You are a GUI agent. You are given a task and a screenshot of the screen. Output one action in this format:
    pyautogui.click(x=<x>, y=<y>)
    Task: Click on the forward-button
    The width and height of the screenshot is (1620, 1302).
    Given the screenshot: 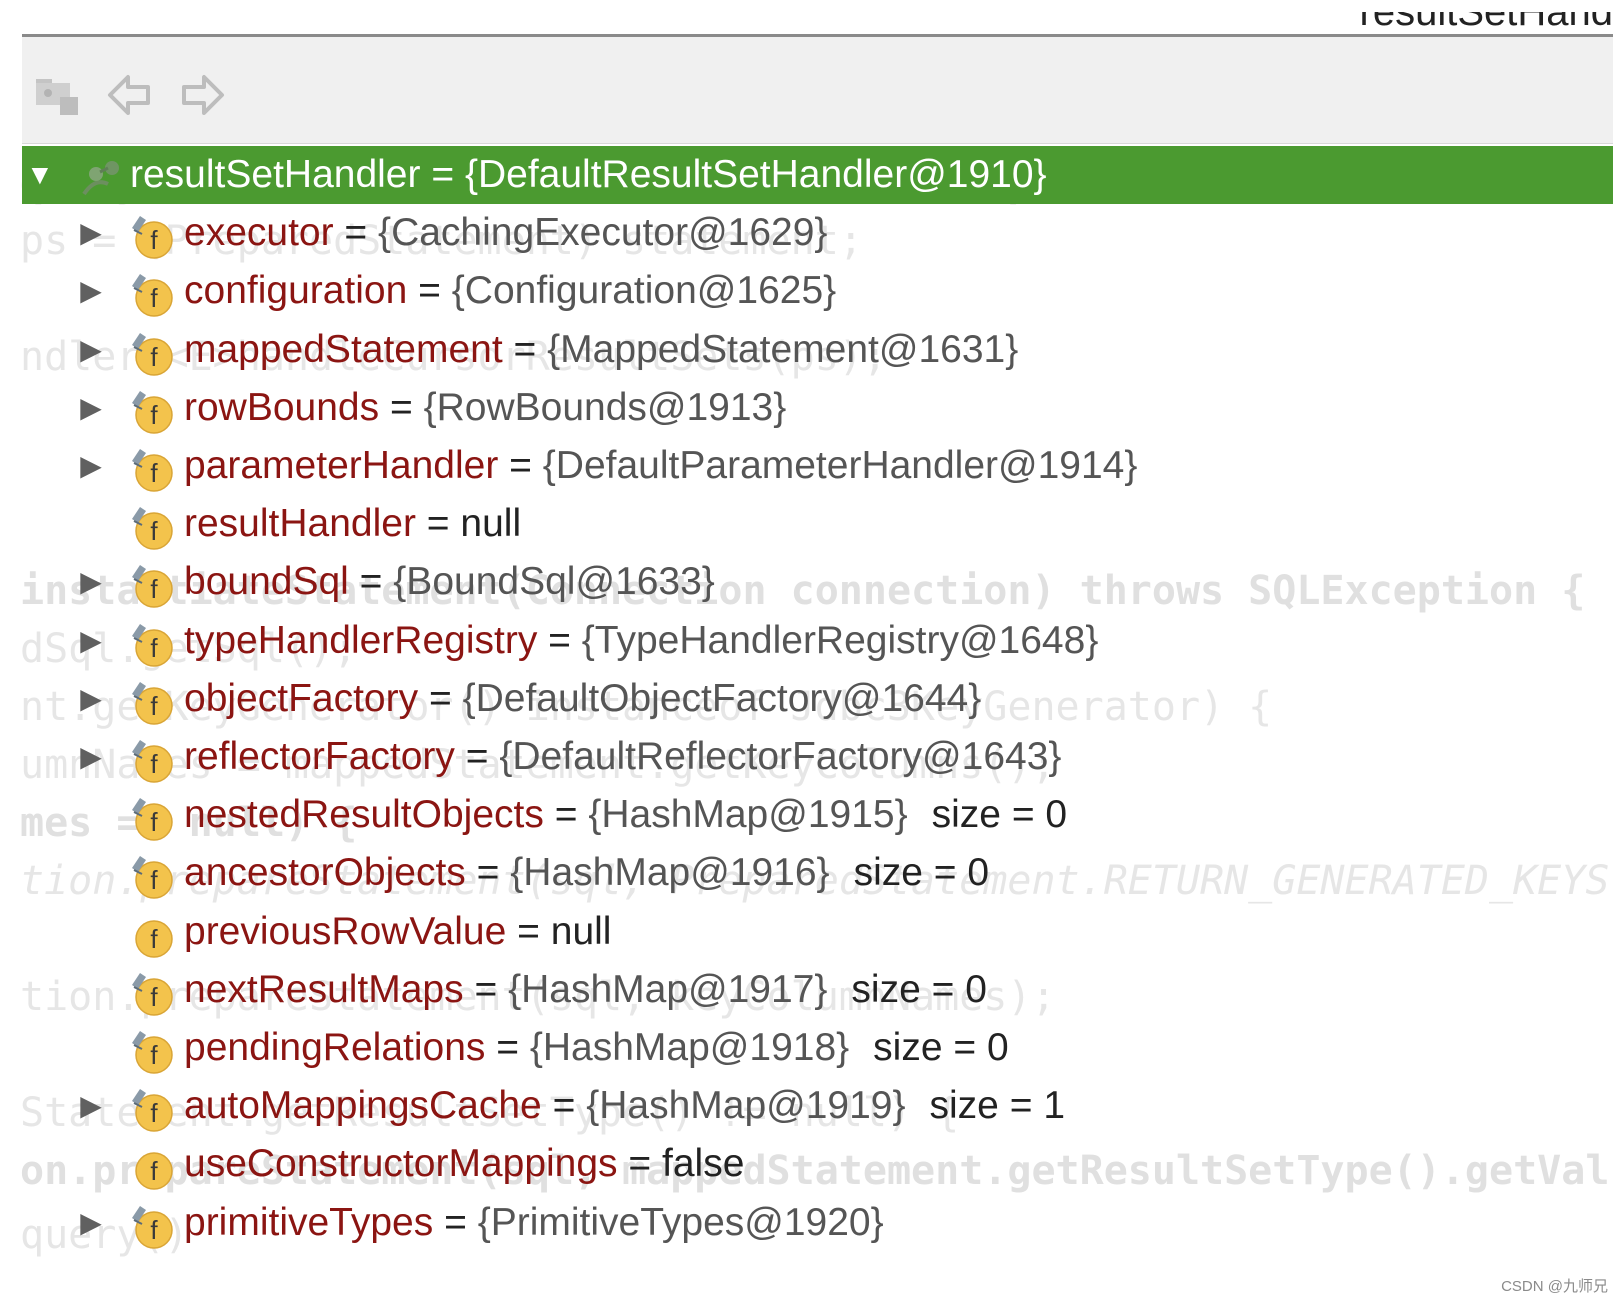 What is the action you would take?
    pyautogui.click(x=202, y=95)
    